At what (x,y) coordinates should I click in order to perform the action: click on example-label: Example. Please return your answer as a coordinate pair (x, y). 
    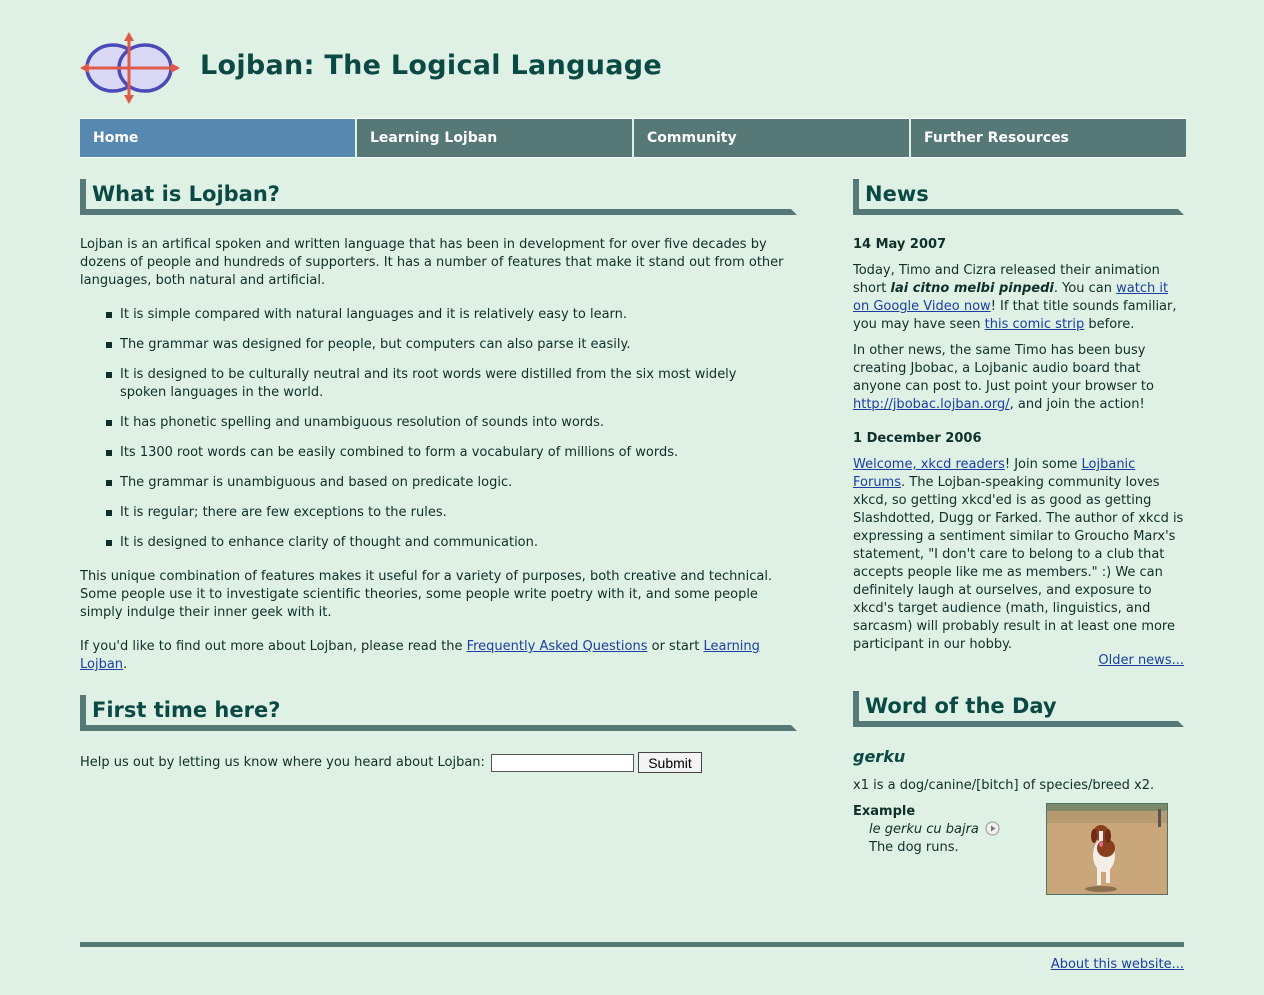
    Looking at the image, I should click on (884, 811).